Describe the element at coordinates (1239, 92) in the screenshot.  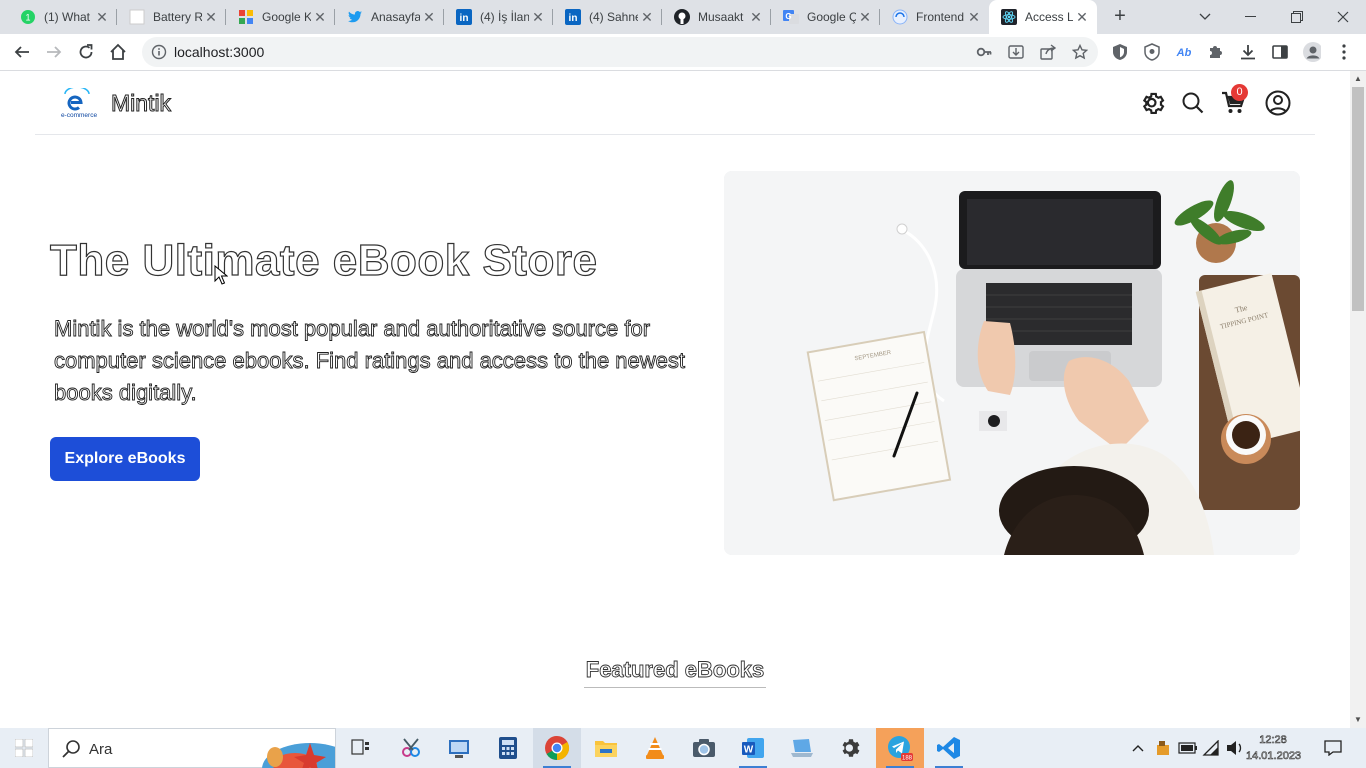
I see `cart-count-badge: 0` at that location.